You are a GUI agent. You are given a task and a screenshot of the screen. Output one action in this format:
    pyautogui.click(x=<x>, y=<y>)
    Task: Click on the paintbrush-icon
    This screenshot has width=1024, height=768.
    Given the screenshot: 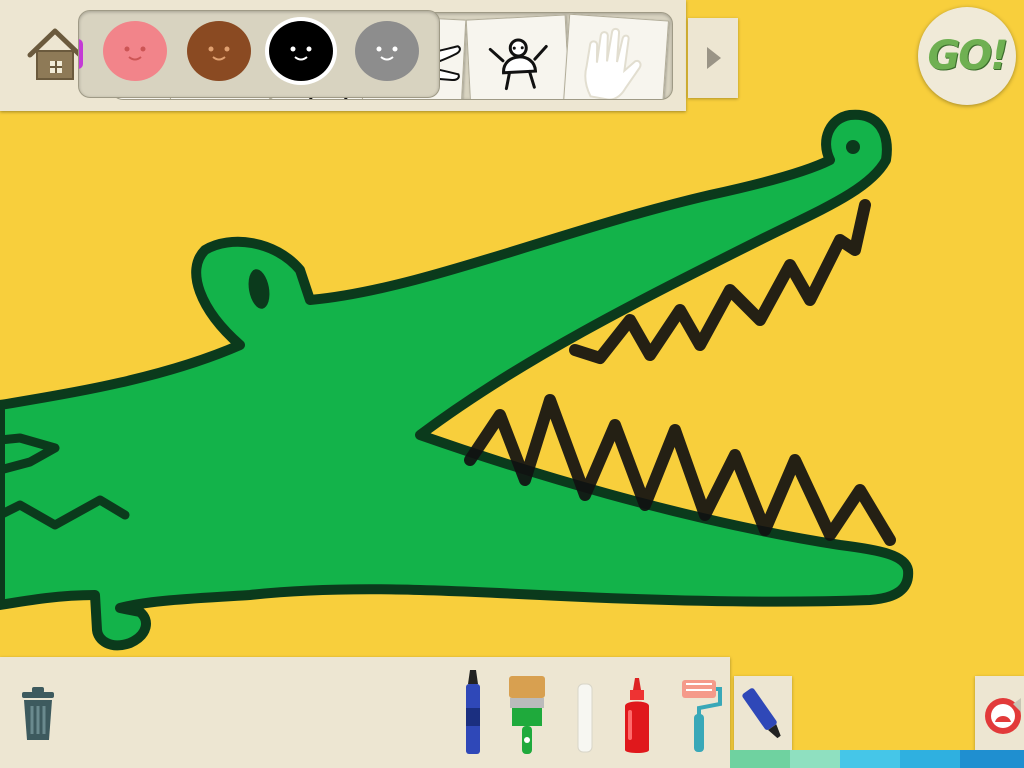 What is the action you would take?
    pyautogui.click(x=527, y=715)
    